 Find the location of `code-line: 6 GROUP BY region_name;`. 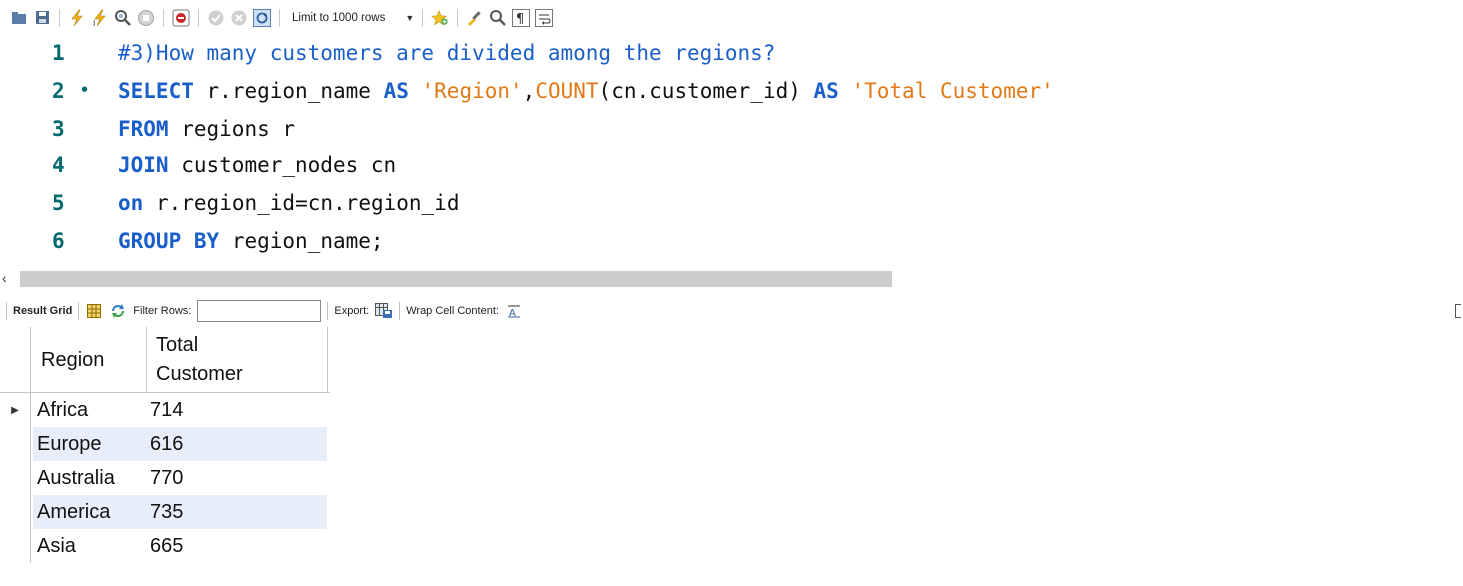

code-line: 6 GROUP BY region_name; is located at coordinates (731, 241).